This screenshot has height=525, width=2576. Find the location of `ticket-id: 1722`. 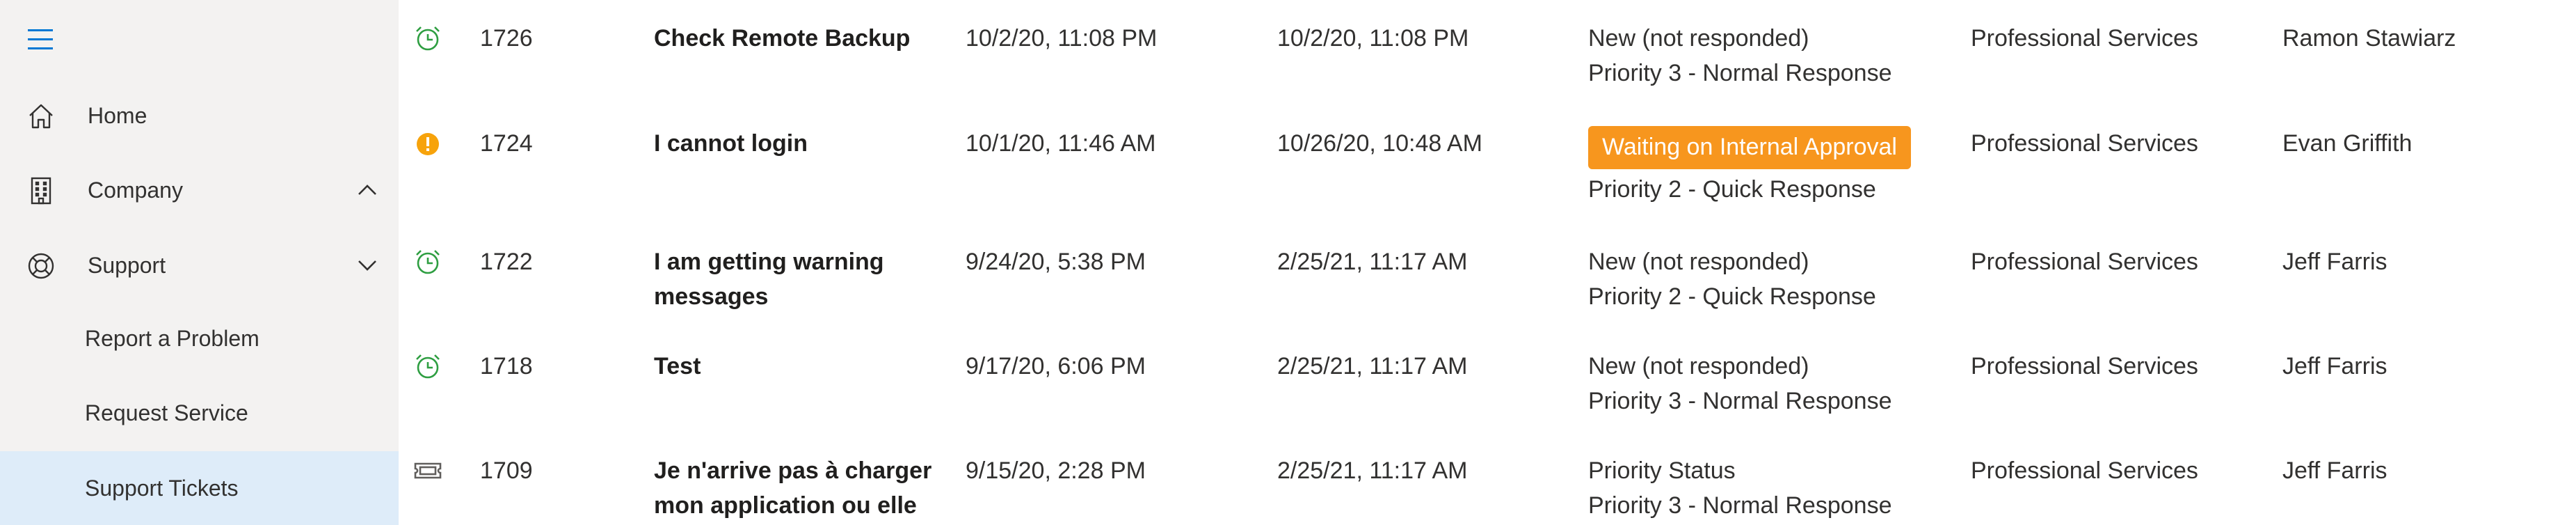

ticket-id: 1722 is located at coordinates (506, 262).